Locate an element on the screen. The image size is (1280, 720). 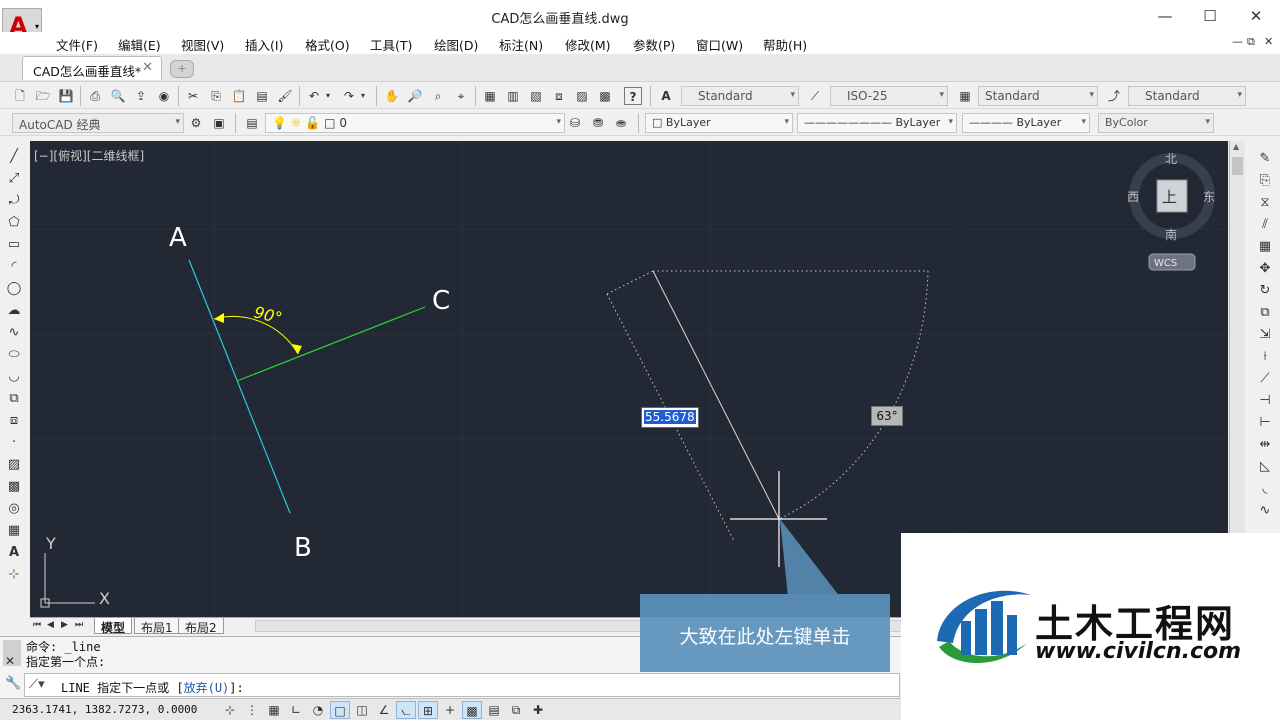
help-icon: ? is located at coordinates (633, 96).